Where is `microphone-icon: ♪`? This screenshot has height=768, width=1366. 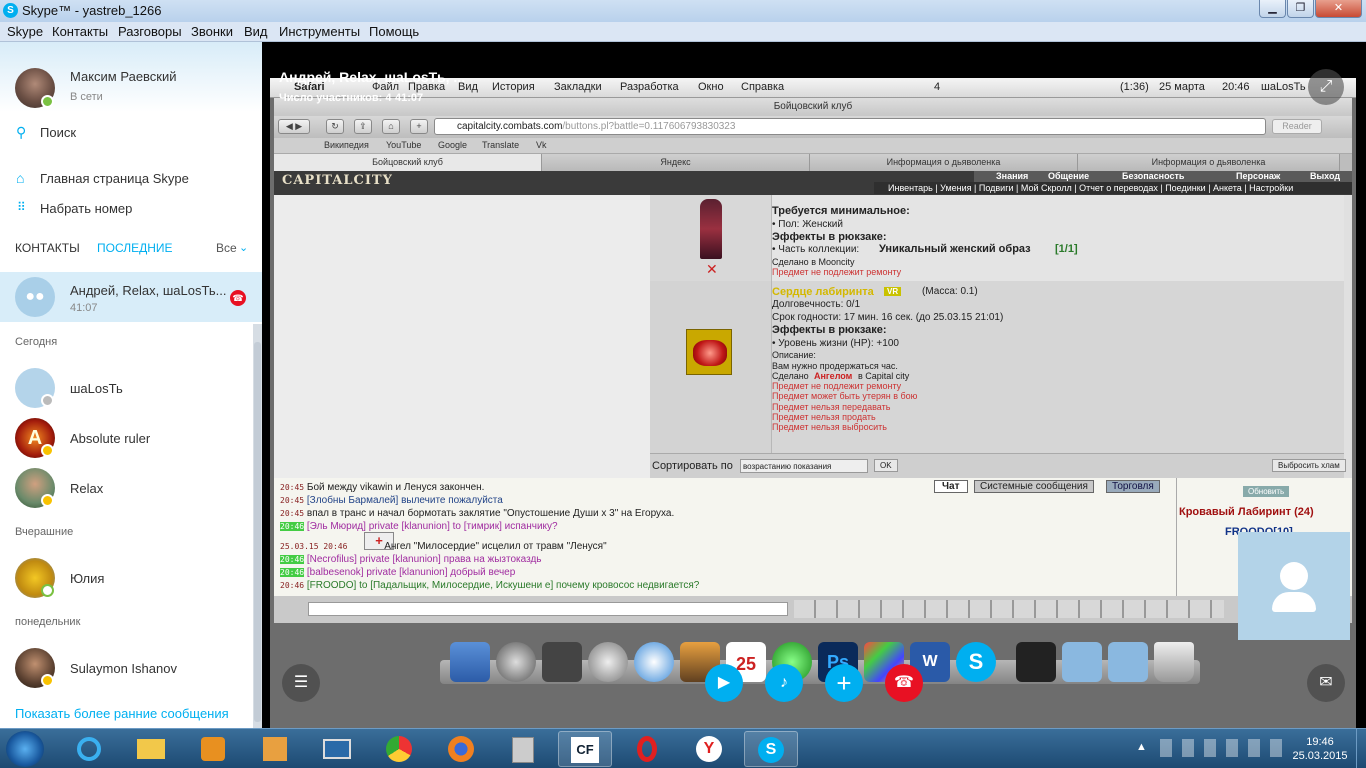 microphone-icon: ♪ is located at coordinates (784, 683).